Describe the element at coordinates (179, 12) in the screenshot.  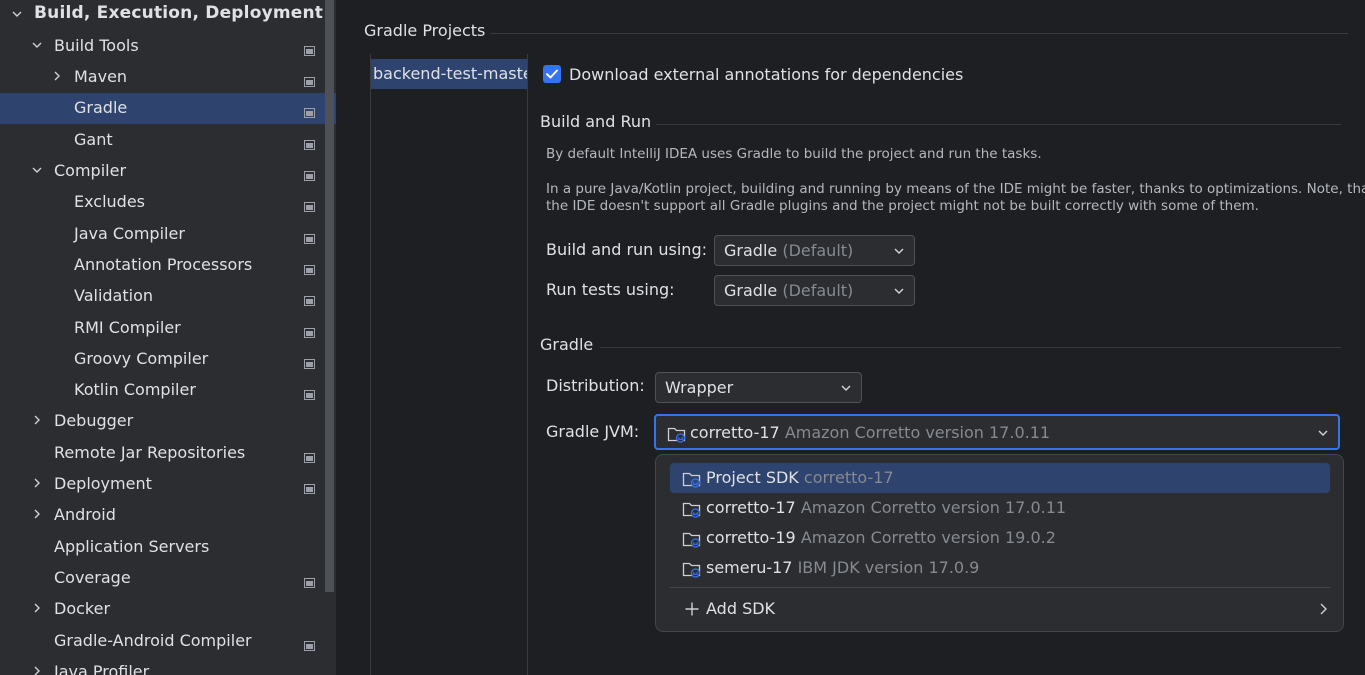
I see `sidebar-item-label: Build, Execution, Deployment` at that location.